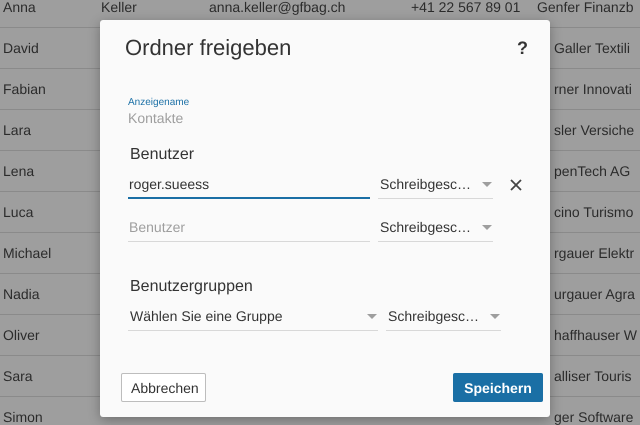  What do you see at coordinates (27, 253) in the screenshot?
I see `table-cell: Michael` at bounding box center [27, 253].